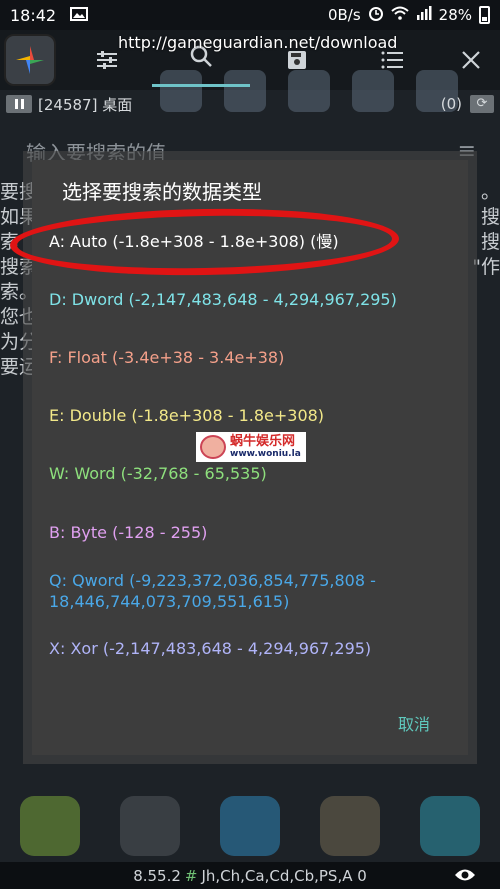 This screenshot has height=889, width=500. I want to click on gallery-notification-icon, so click(79, 15).